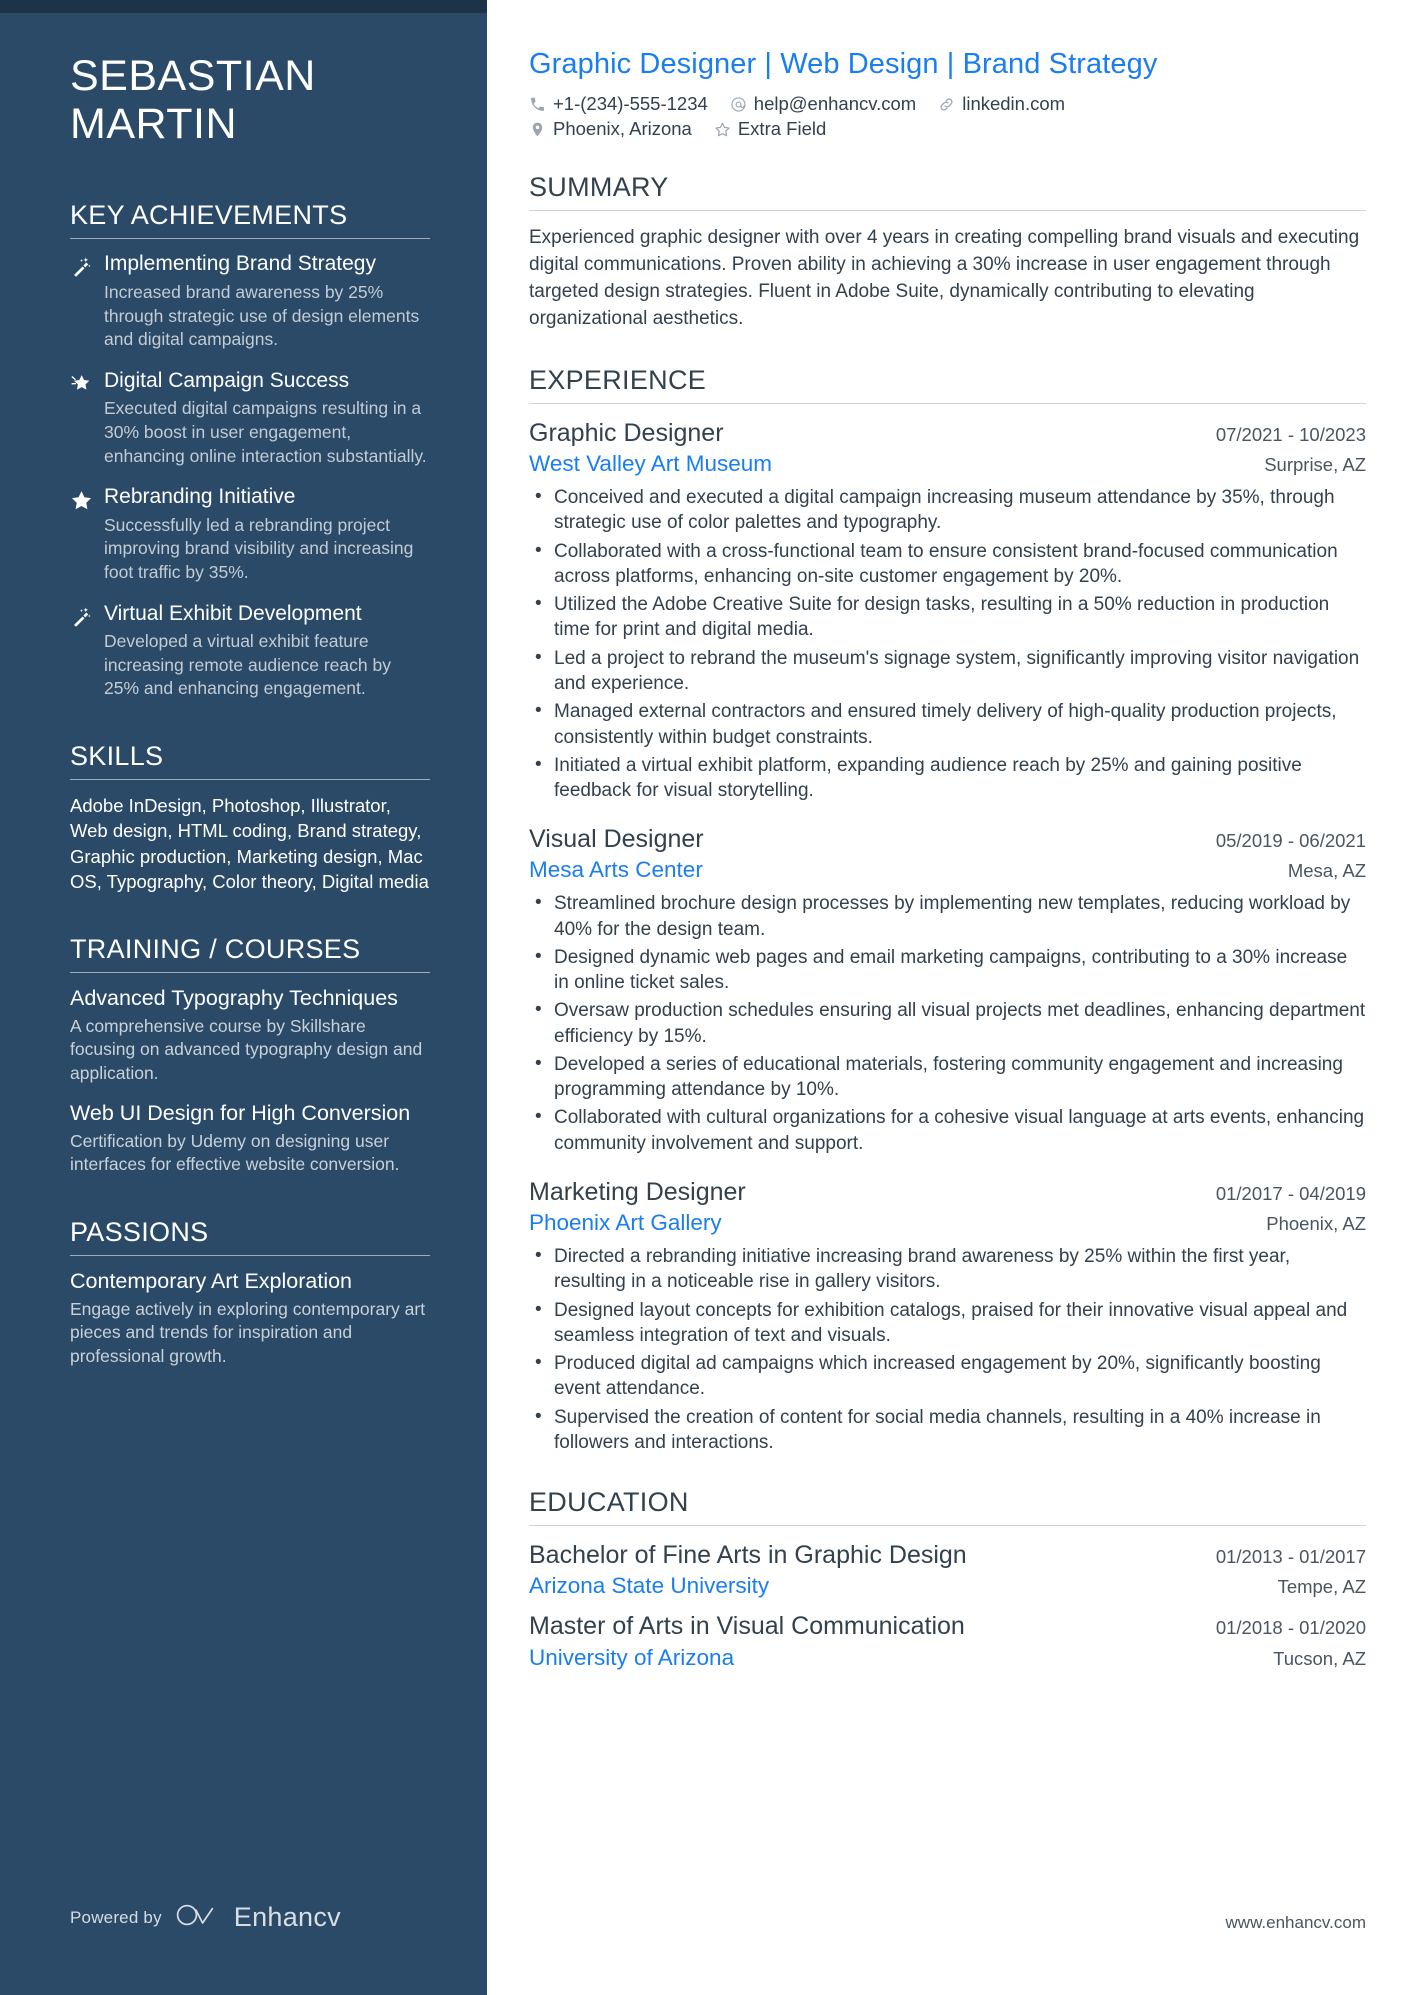  I want to click on degree-title: Master of Arts in Visual Communication, so click(747, 1626).